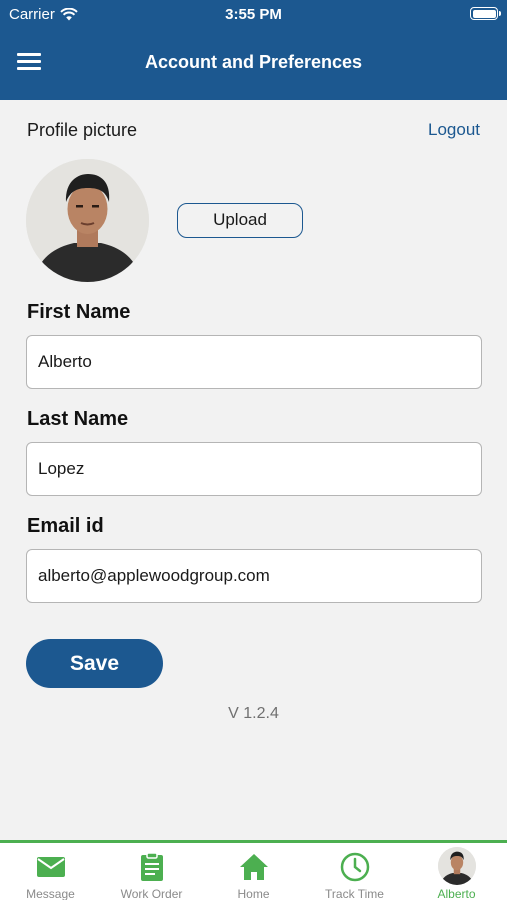 The width and height of the screenshot is (507, 900). What do you see at coordinates (485, 13) in the screenshot?
I see `battery-icon` at bounding box center [485, 13].